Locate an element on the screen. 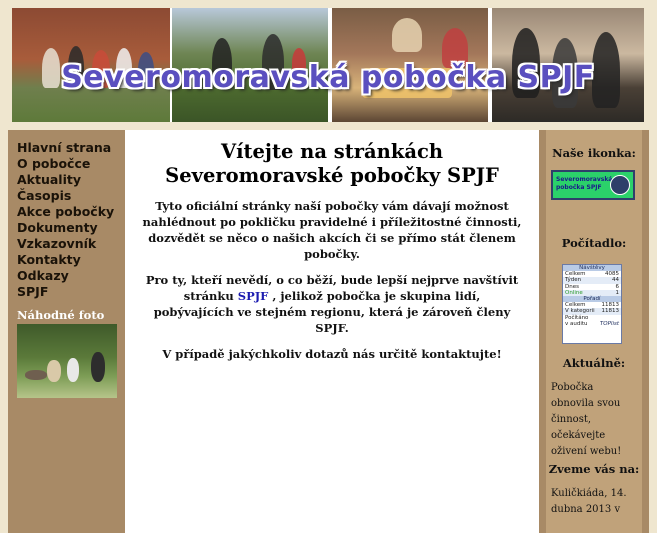 The image size is (657, 533). aktualne-title: Aktuálně: is located at coordinates (594, 363).